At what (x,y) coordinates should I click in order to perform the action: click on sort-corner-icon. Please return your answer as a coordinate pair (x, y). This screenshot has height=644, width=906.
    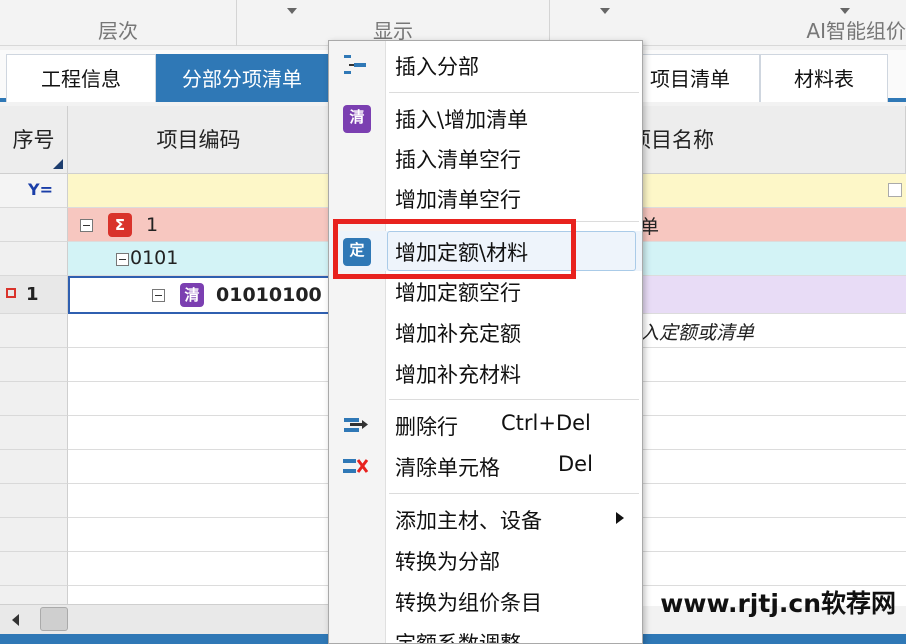
    Looking at the image, I should click on (58, 164).